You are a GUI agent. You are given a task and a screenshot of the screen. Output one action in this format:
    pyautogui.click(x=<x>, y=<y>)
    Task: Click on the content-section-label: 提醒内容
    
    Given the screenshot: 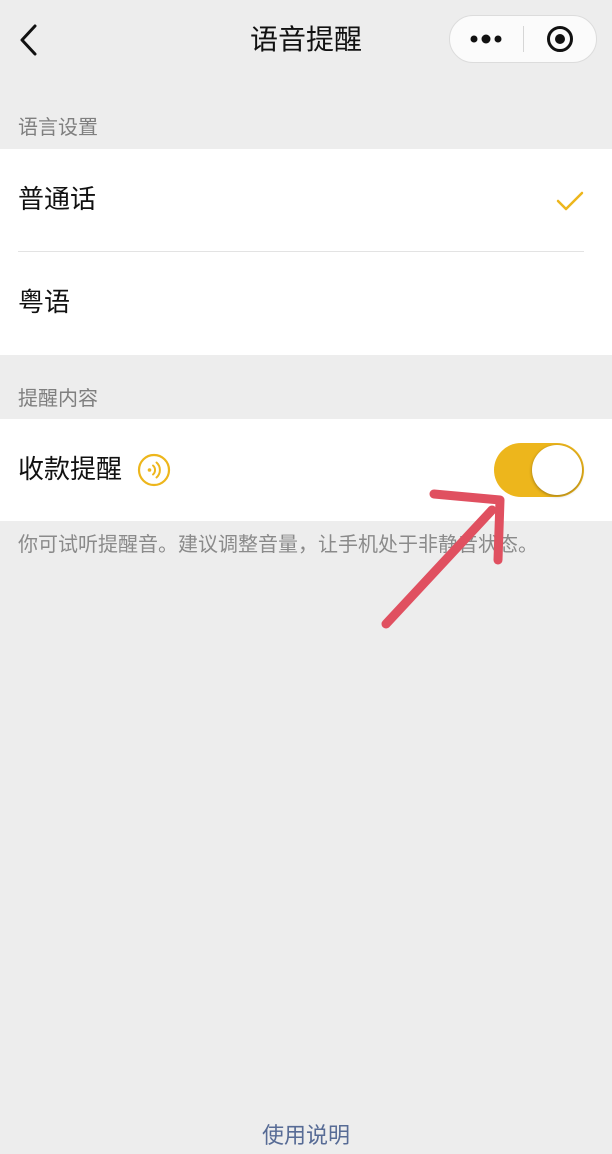 What is the action you would take?
    pyautogui.click(x=58, y=398)
    